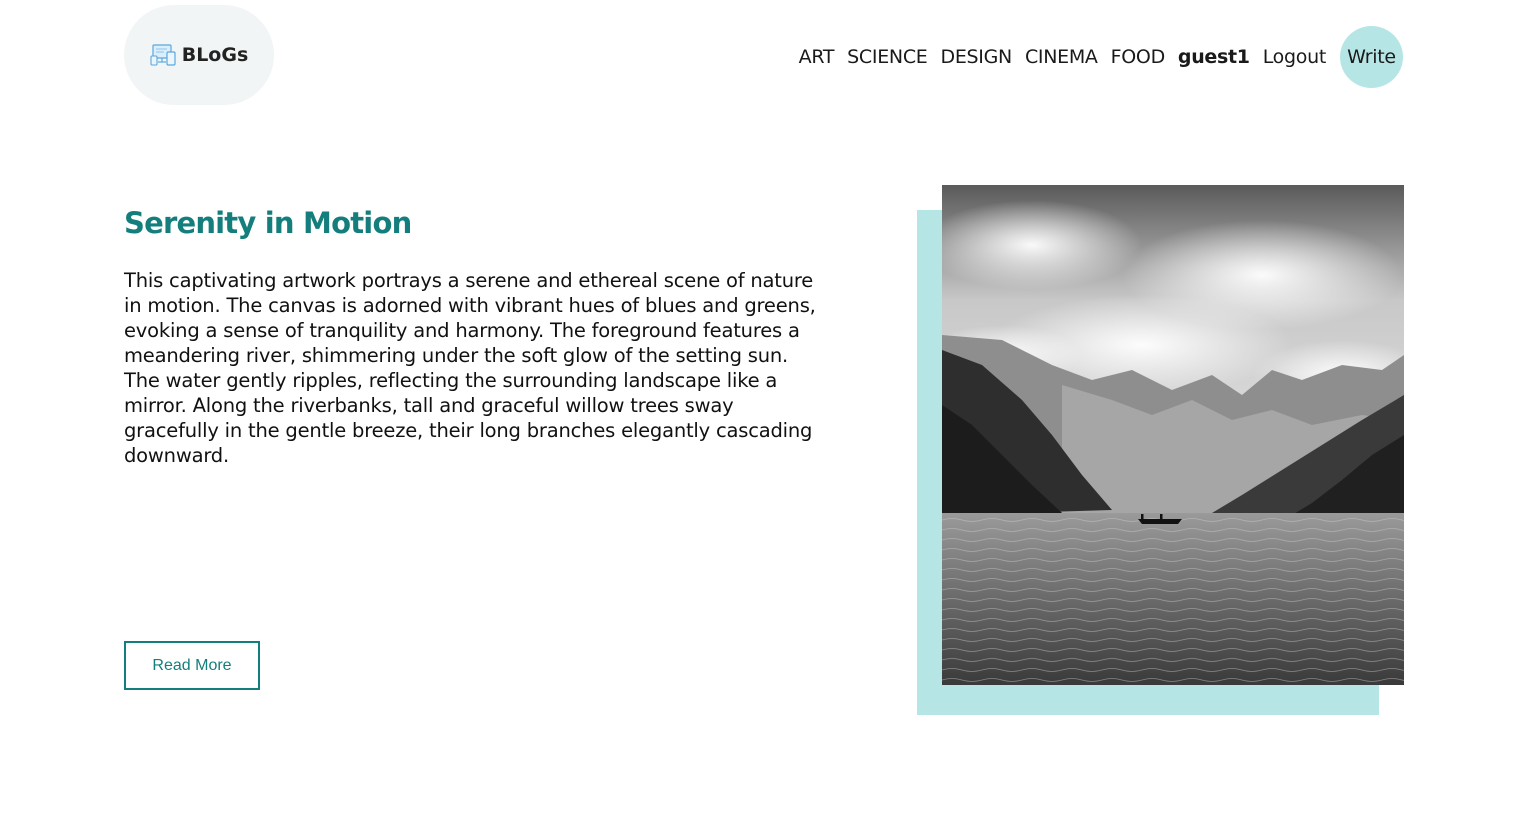  Describe the element at coordinates (1371, 57) in the screenshot. I see `write-button: Write` at that location.